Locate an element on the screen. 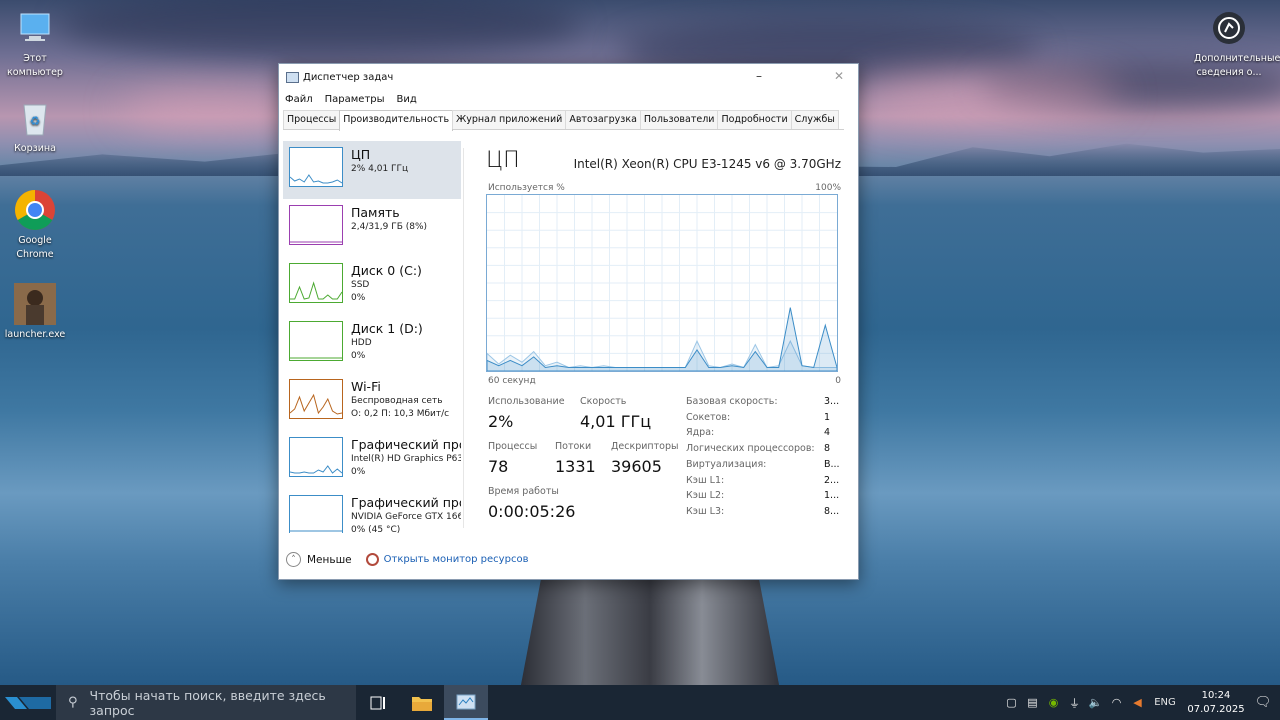  network-cable-icon: ⏚ is located at coordinates (1074, 703).